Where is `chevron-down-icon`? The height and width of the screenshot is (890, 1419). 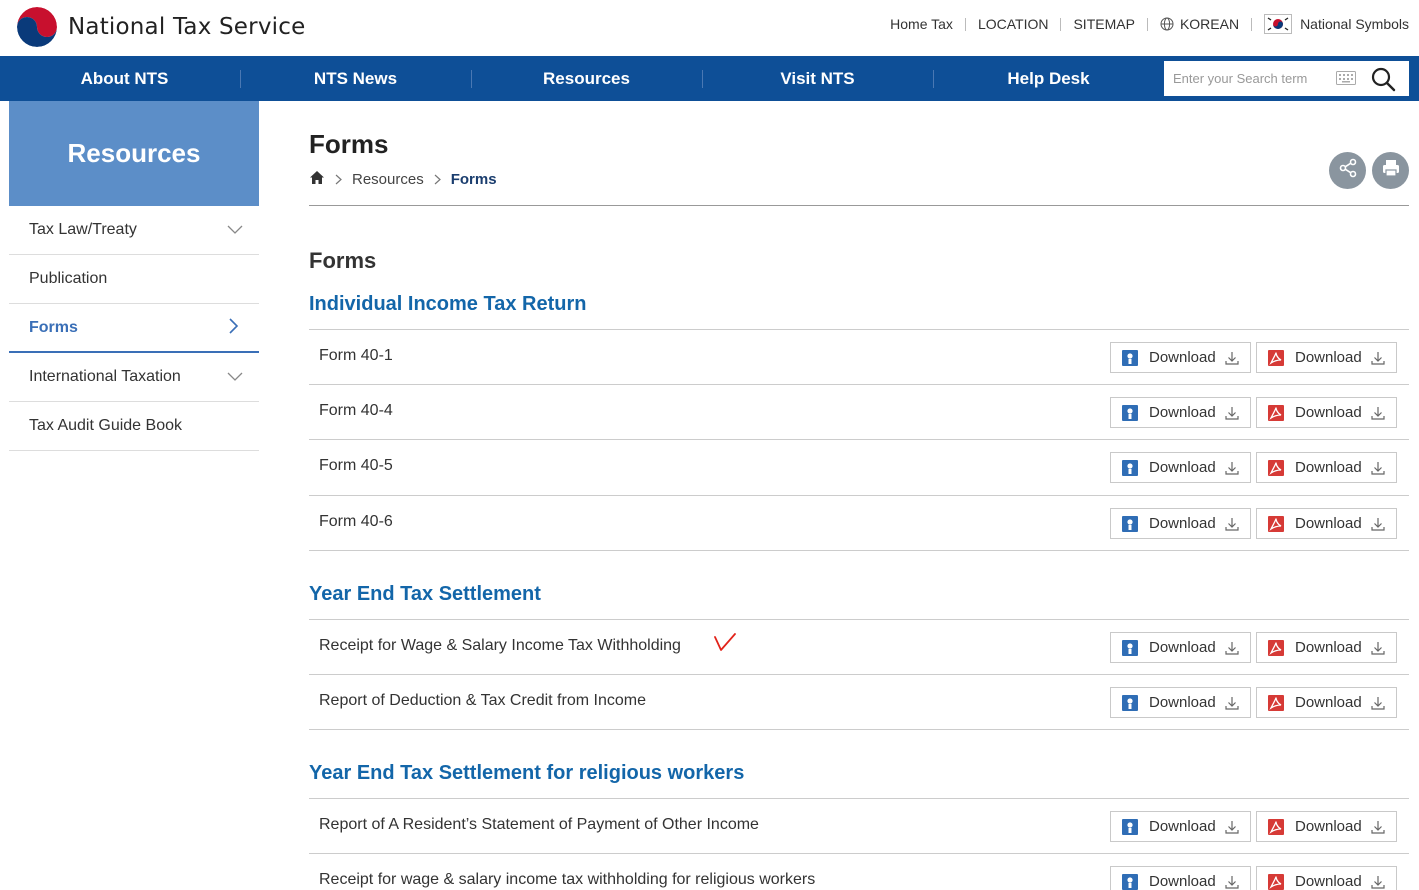
chevron-down-icon is located at coordinates (235, 231).